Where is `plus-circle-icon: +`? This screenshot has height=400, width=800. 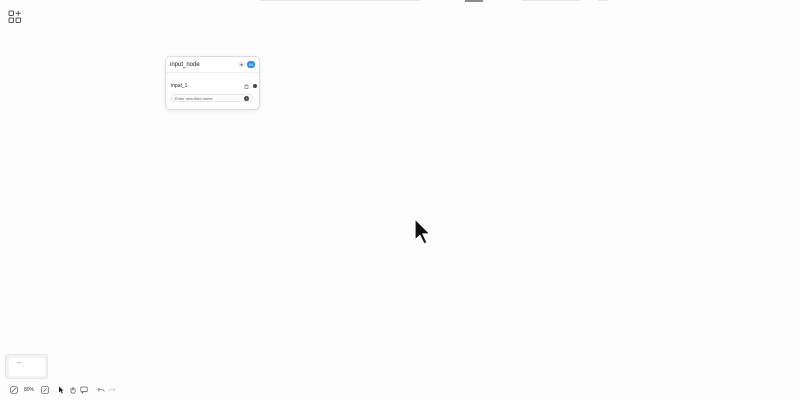 plus-circle-icon: + is located at coordinates (246, 98).